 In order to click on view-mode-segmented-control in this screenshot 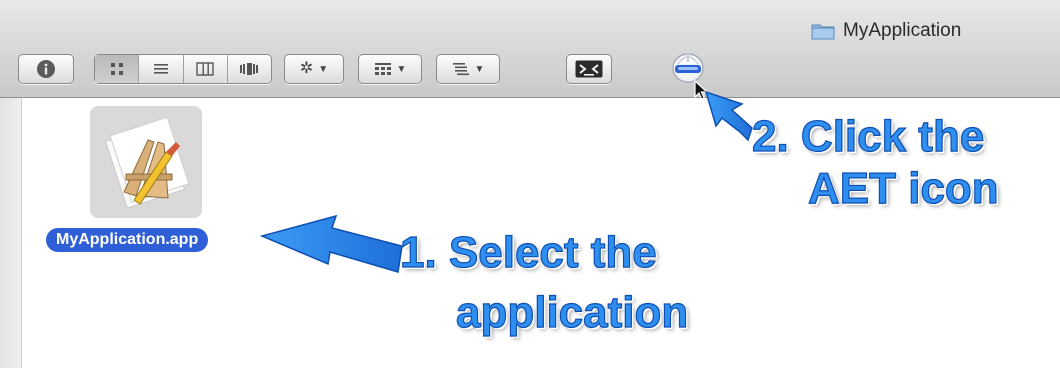, I will do `click(183, 69)`.